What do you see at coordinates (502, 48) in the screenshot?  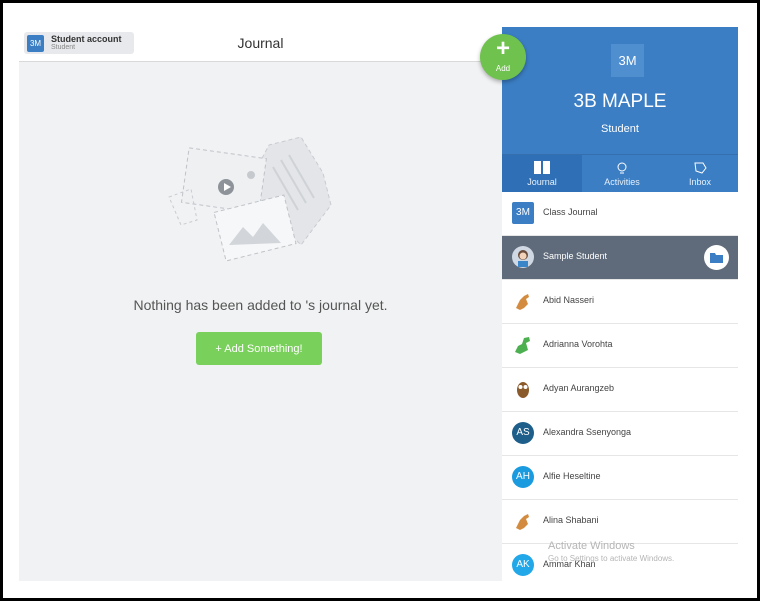 I see `plus-icon: +` at bounding box center [502, 48].